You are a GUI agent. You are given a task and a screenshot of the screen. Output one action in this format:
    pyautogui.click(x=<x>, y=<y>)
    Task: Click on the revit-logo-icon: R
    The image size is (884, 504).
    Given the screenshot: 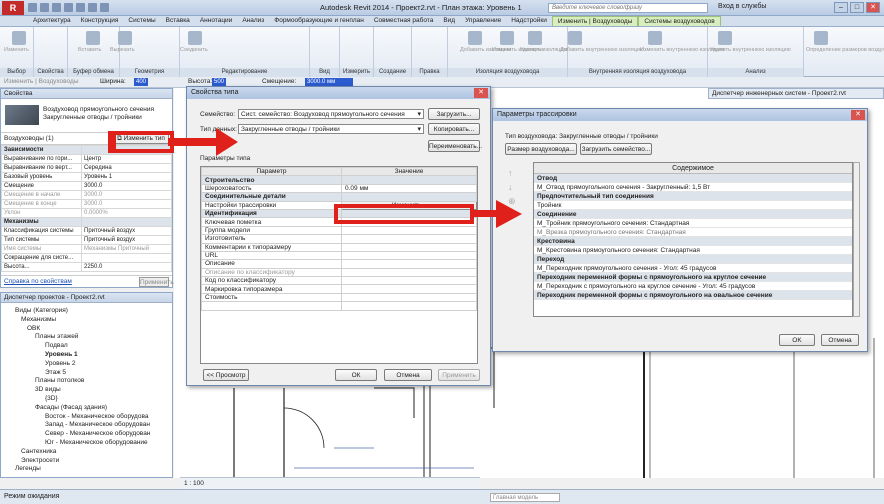 What is the action you would take?
    pyautogui.click(x=13, y=8)
    